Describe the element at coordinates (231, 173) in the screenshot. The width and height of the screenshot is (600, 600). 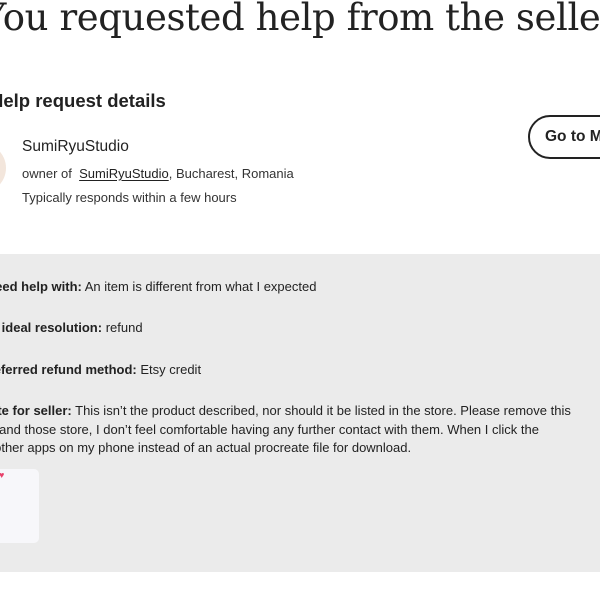
I see `seller-location: , Bucharest, Romania` at that location.